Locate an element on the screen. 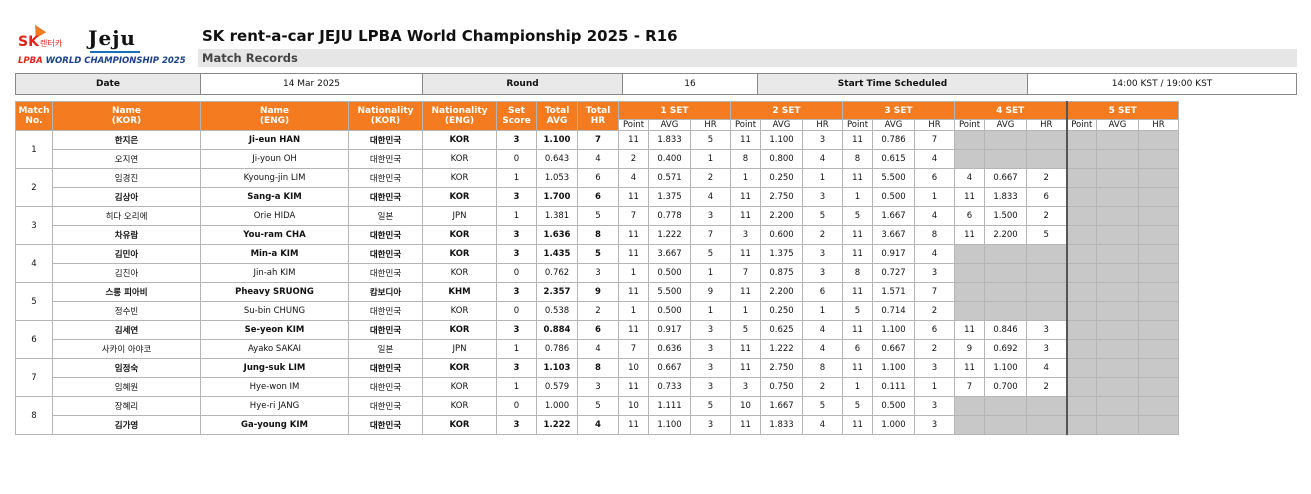 This screenshot has height=494, width=1311. set-3-hr: 6 is located at coordinates (934, 330).